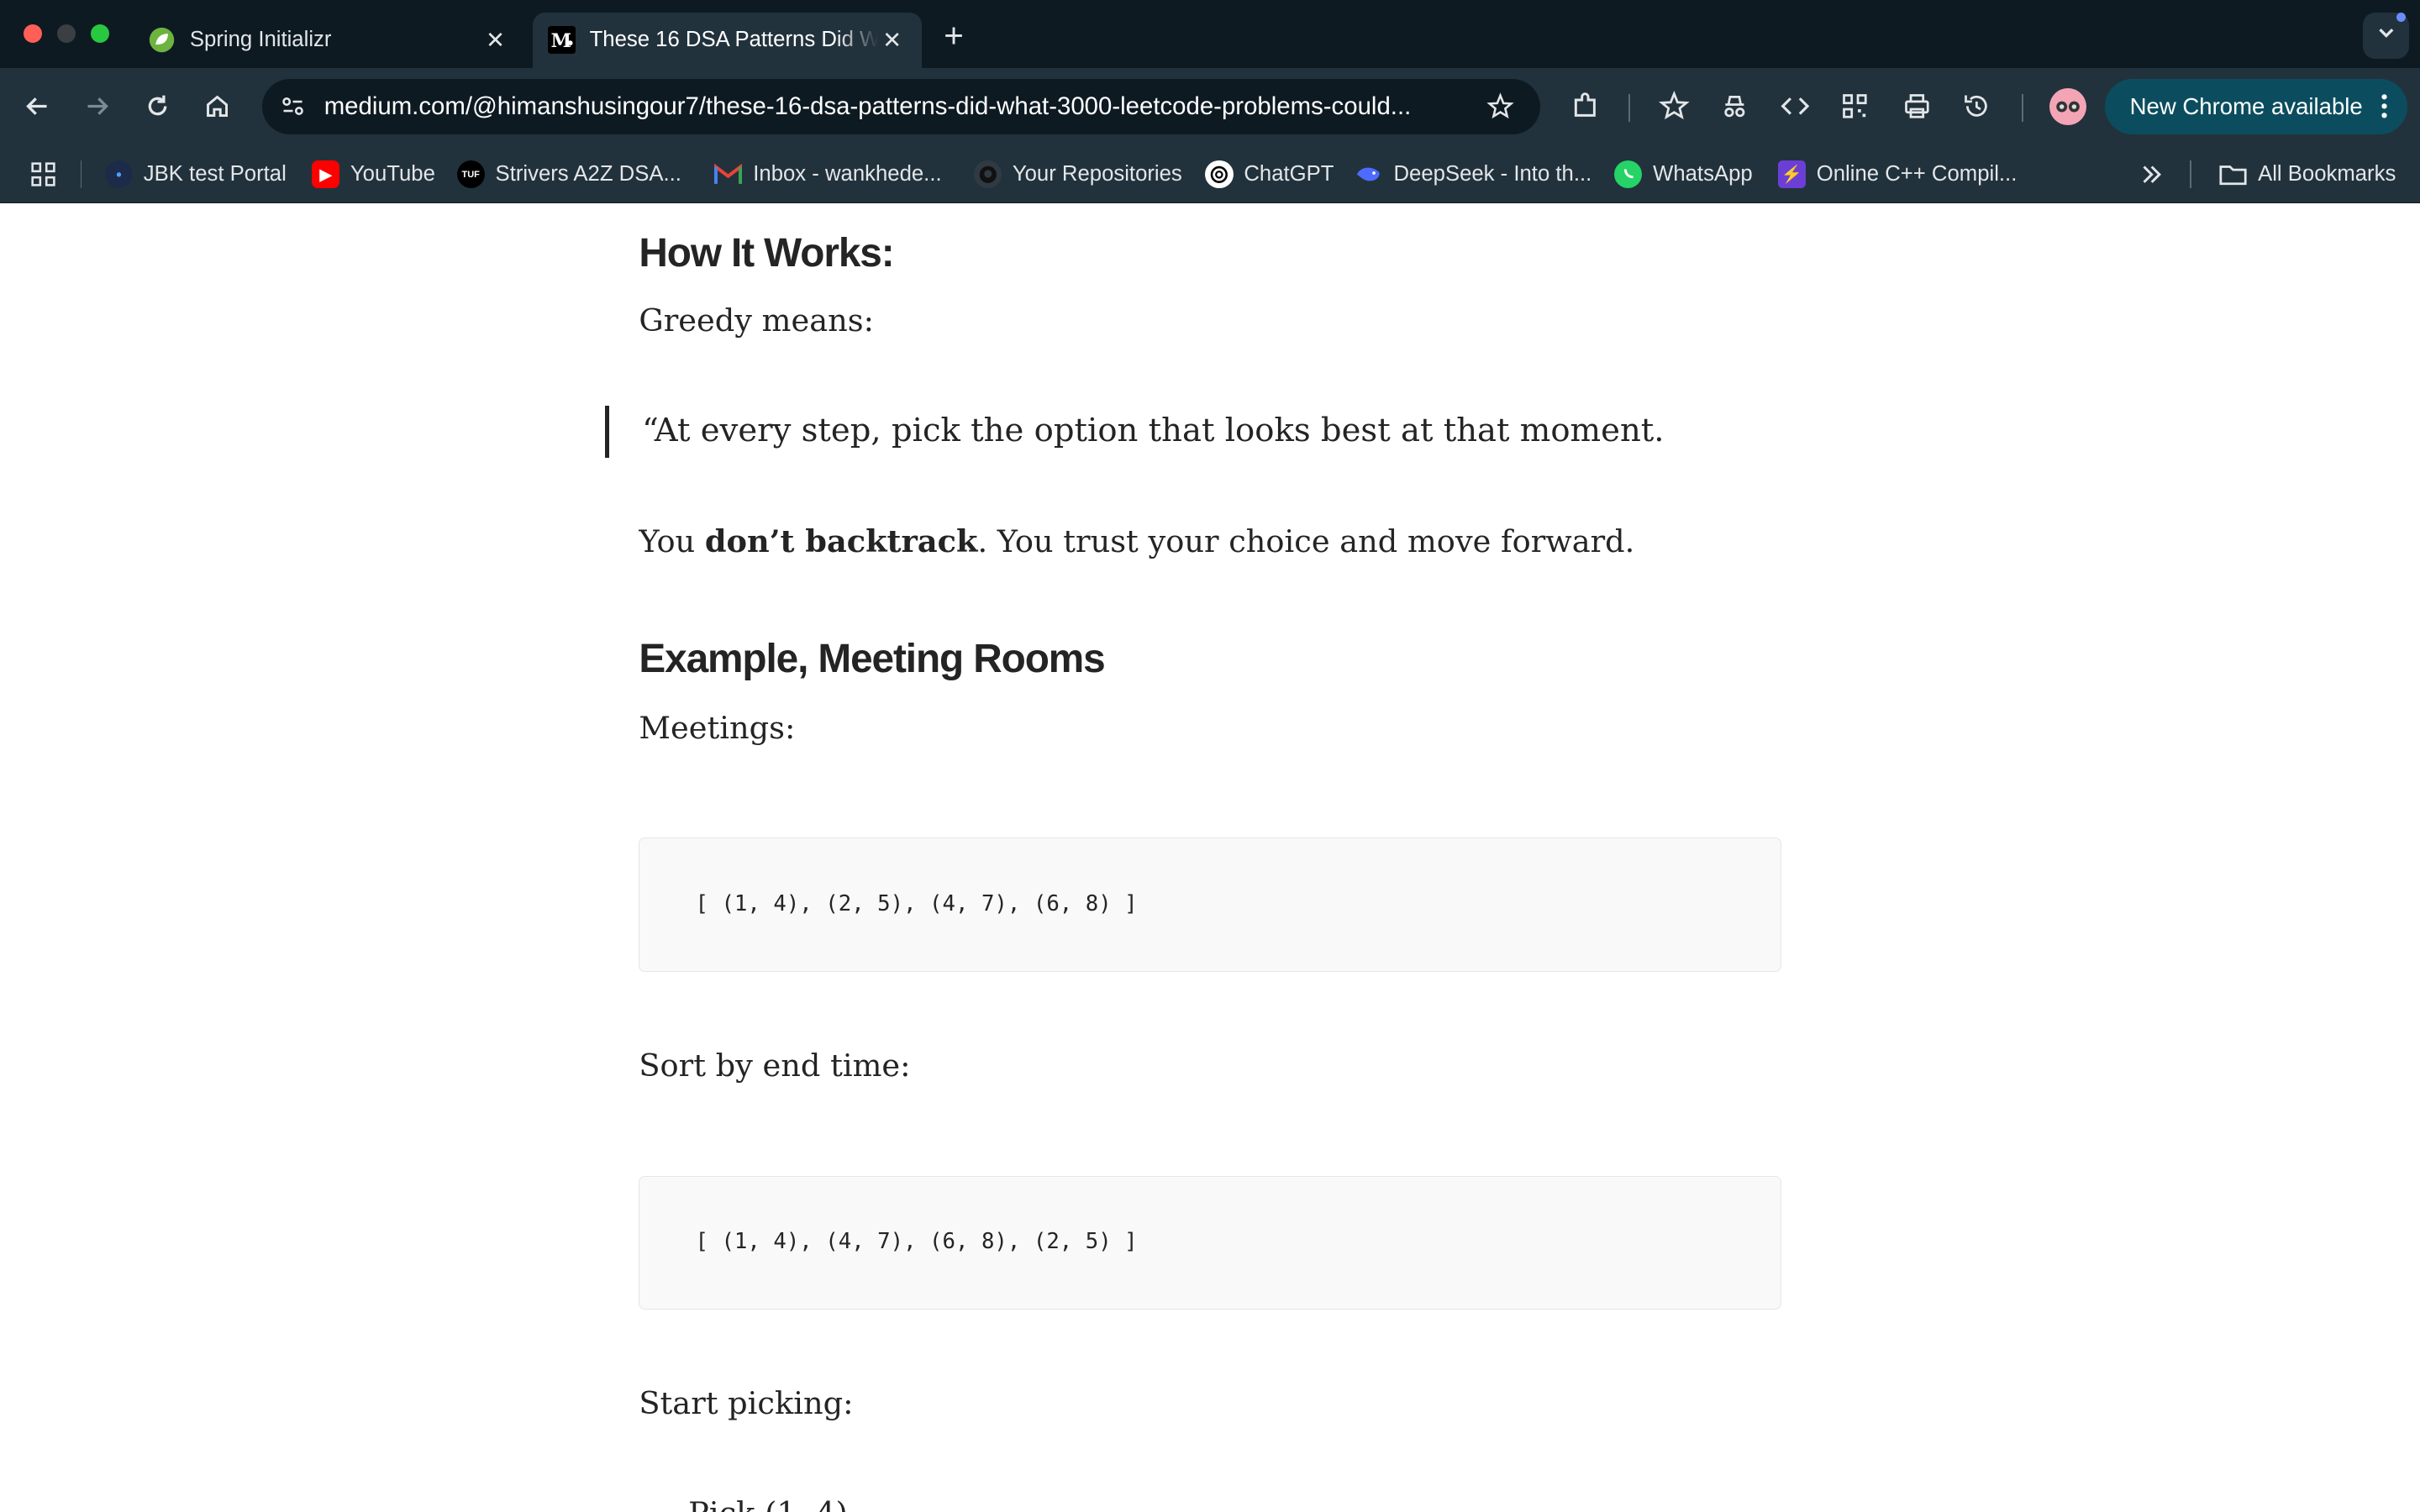  Describe the element at coordinates (2233, 174) in the screenshot. I see `folder-icon` at that location.